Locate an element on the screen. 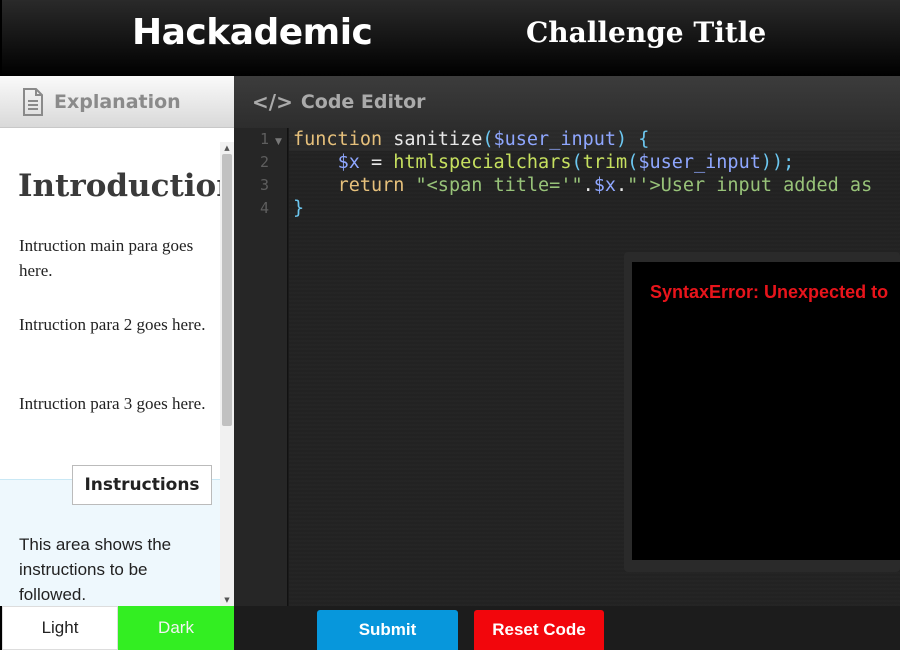 This screenshot has height=650, width=900. instructions-tab: Instructions is located at coordinates (142, 485).